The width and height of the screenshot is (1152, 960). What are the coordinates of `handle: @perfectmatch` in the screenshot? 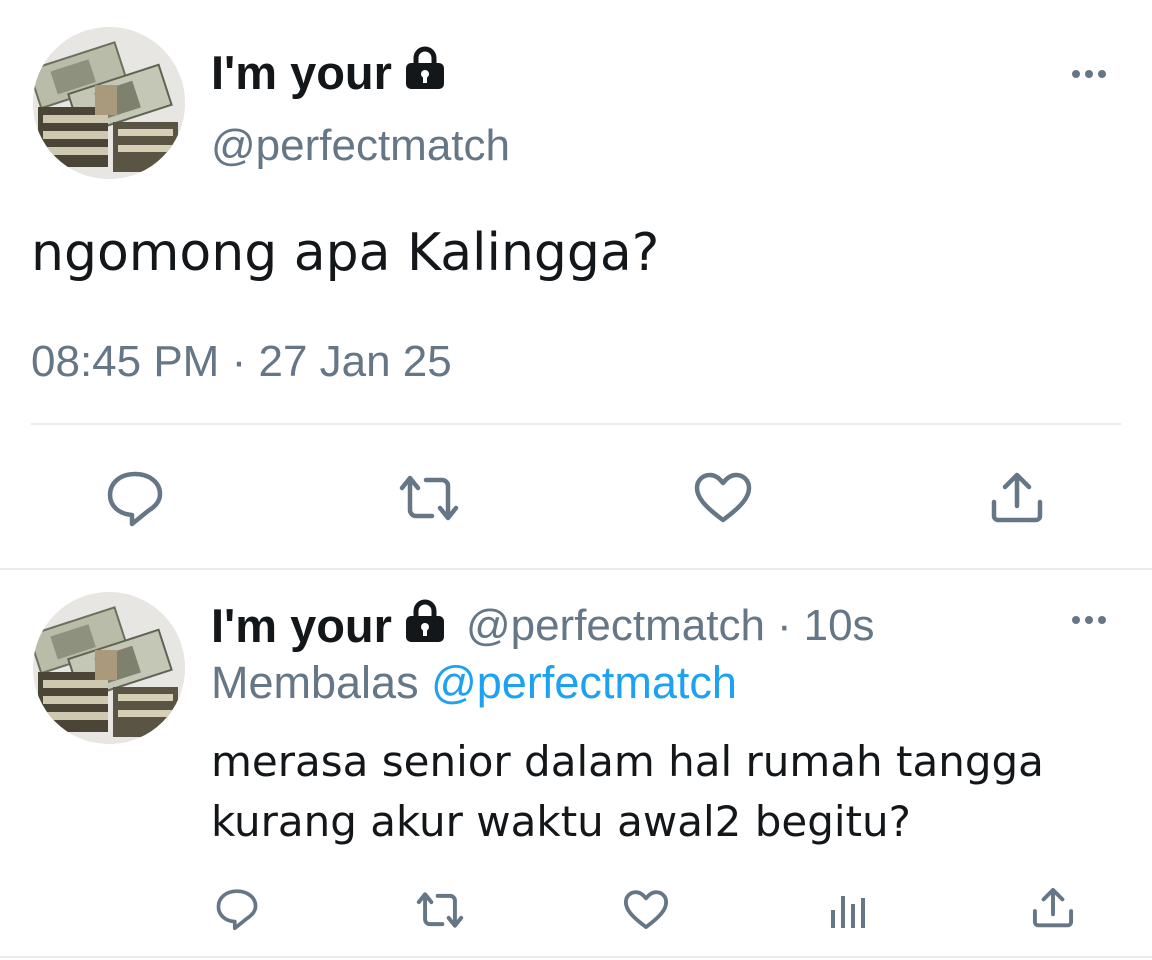 It's located at (360, 146).